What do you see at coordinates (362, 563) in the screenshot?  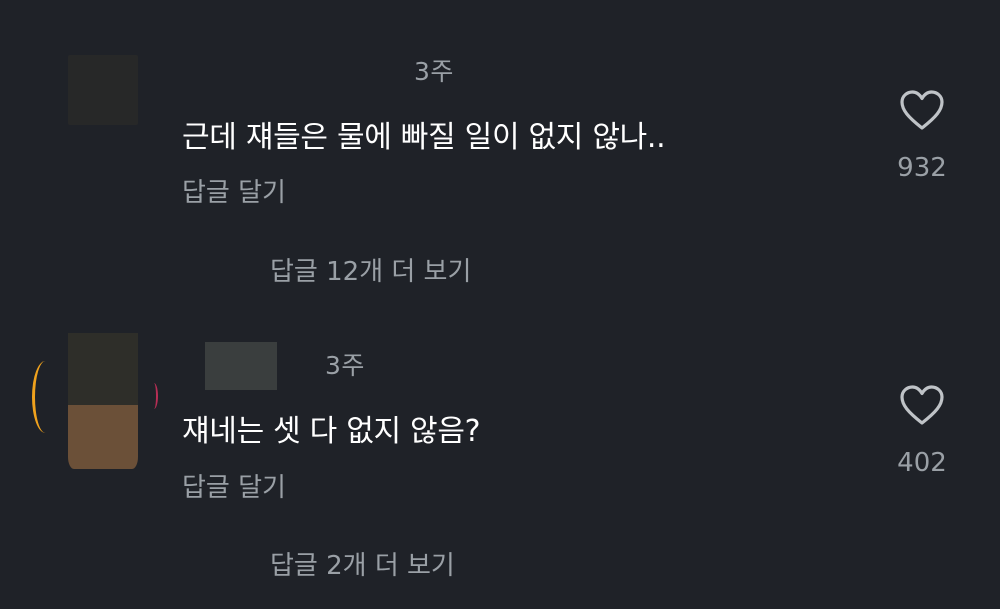 I see `view-replies-button: 답글 2개 더 보기` at bounding box center [362, 563].